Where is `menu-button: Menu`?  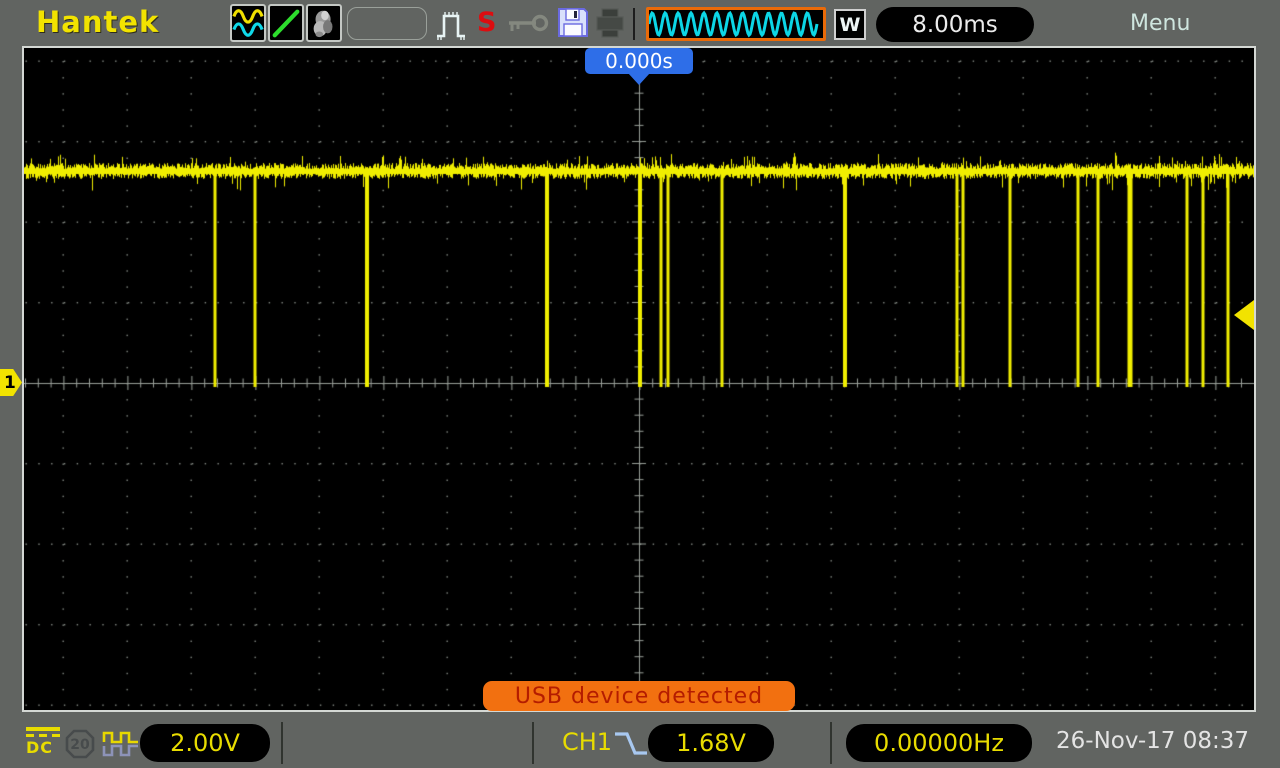
menu-button: Menu is located at coordinates (1160, 23).